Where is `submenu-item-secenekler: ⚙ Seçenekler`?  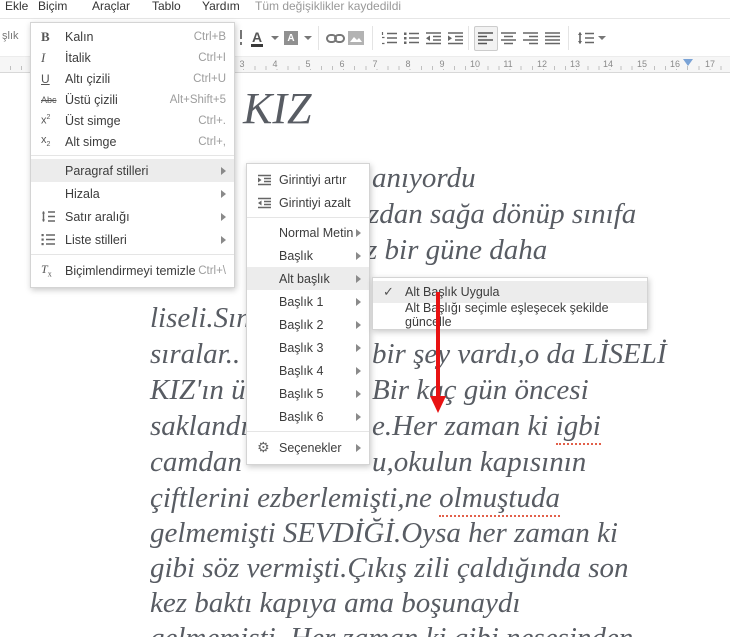
submenu-item-secenekler: ⚙ Seçenekler is located at coordinates (308, 447).